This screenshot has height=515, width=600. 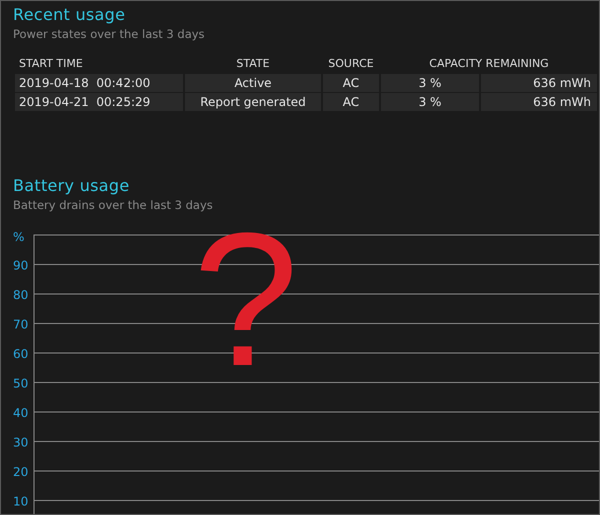 I want to click on column-header: START TIME, so click(x=51, y=64).